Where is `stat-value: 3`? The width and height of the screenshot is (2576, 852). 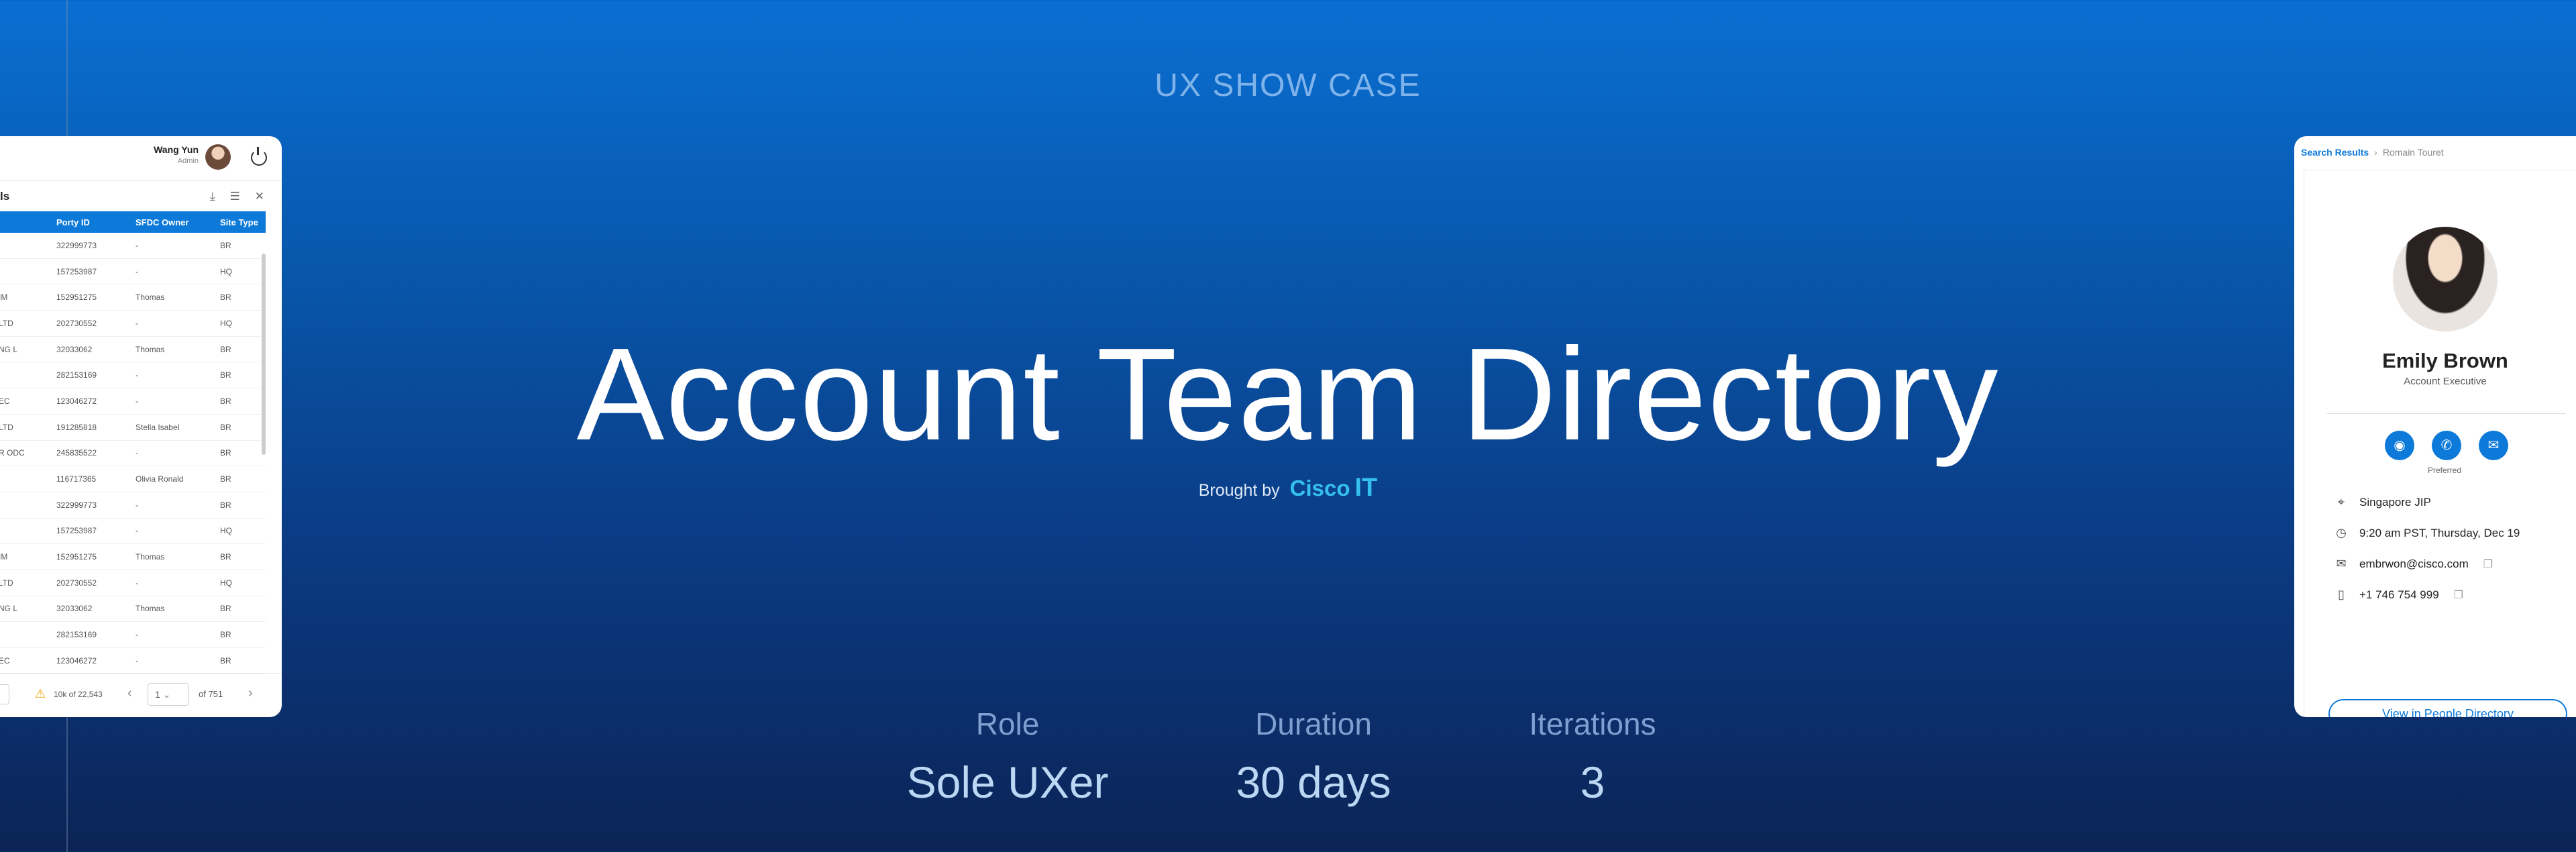 stat-value: 3 is located at coordinates (1592, 782).